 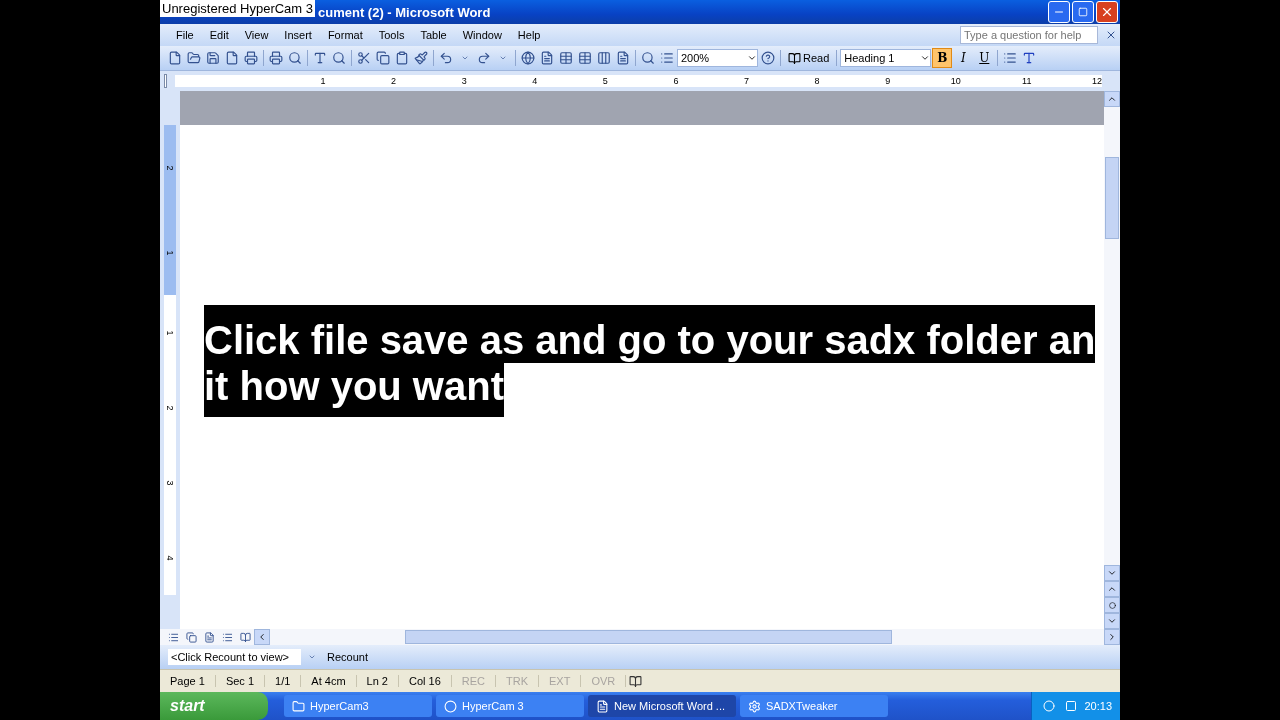 I want to click on clock: 20:13, so click(x=1098, y=706).